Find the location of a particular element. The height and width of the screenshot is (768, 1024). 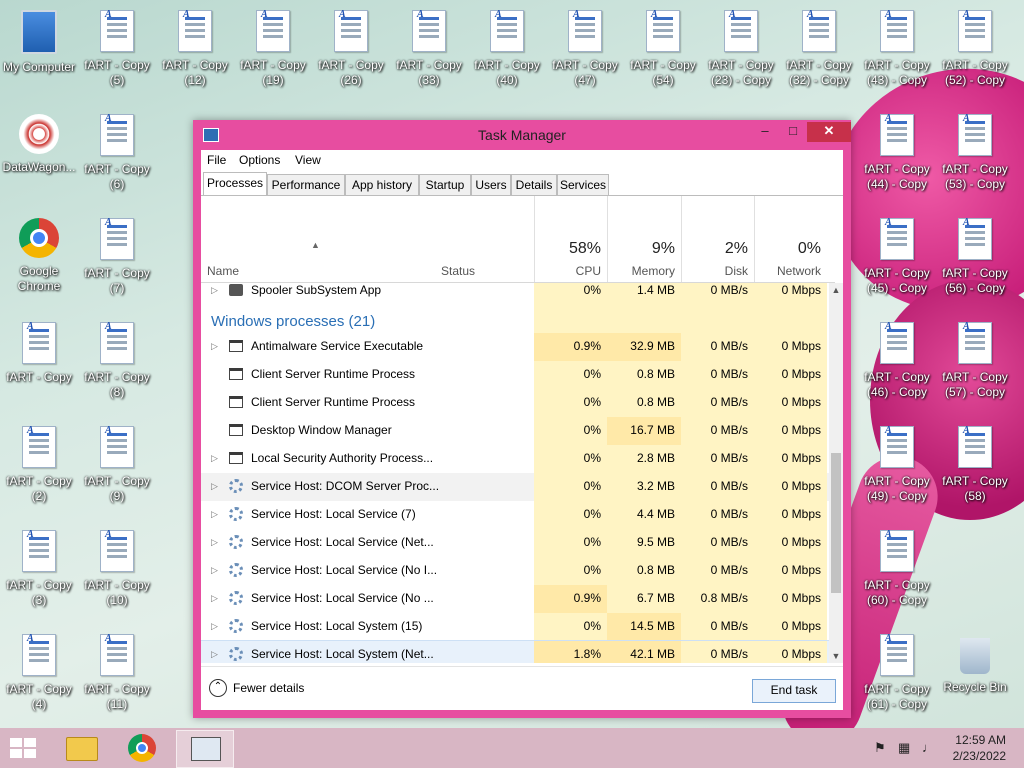

desktop-icon-document: fART - Copy is located at coordinates (39, 357).